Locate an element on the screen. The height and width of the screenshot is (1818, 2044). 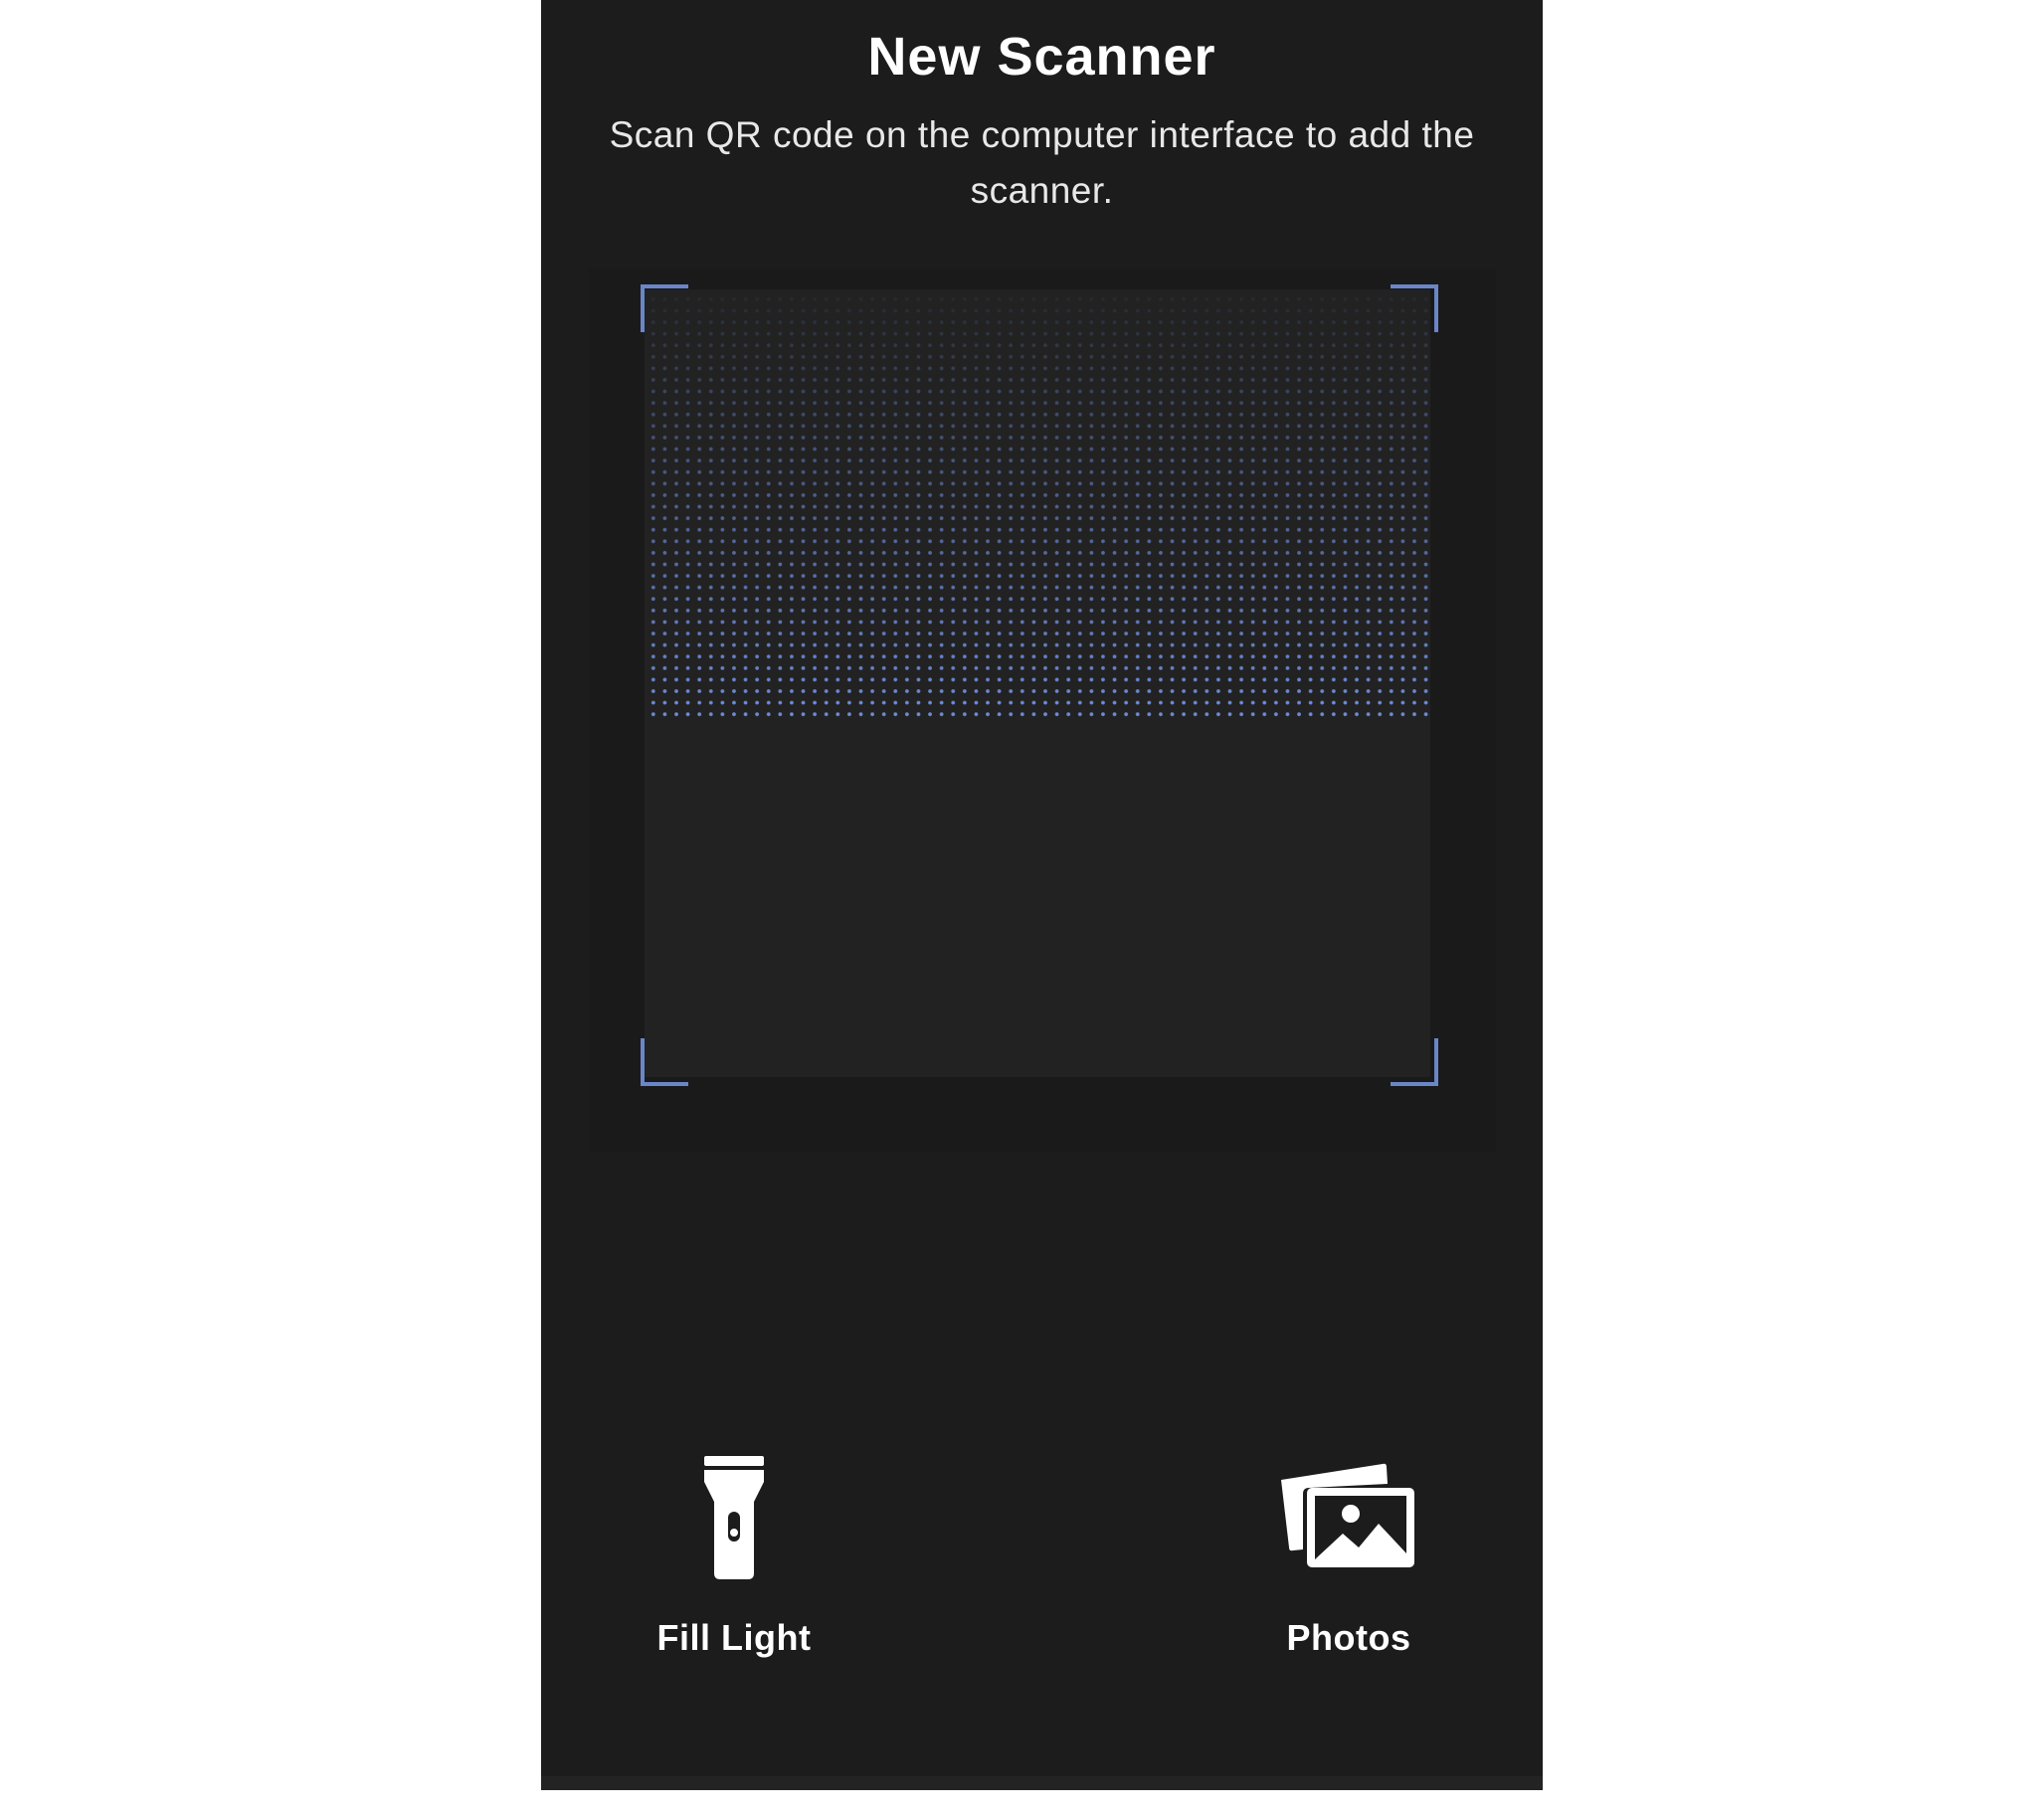
photos-button: Photos is located at coordinates (1349, 1562).